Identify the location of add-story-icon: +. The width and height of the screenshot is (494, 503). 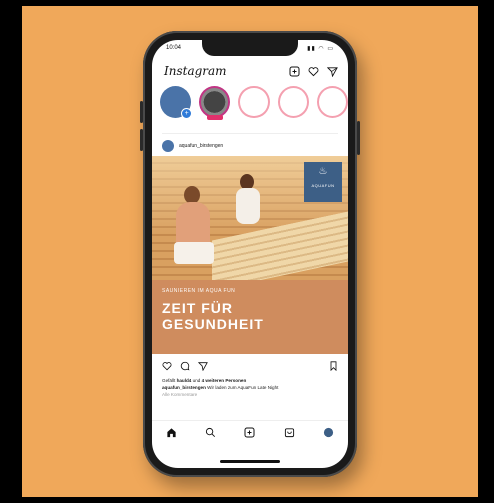
(187, 113).